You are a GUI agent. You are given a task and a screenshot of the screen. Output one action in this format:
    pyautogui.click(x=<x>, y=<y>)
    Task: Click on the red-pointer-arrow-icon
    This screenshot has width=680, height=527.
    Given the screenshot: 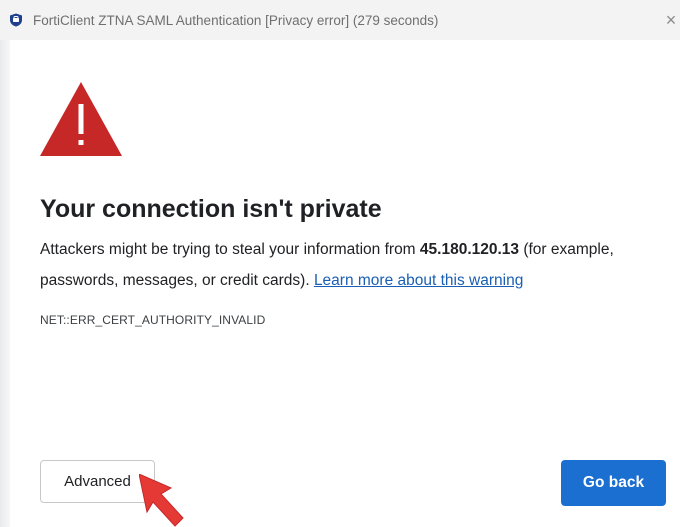 What is the action you would take?
    pyautogui.click(x=162, y=500)
    